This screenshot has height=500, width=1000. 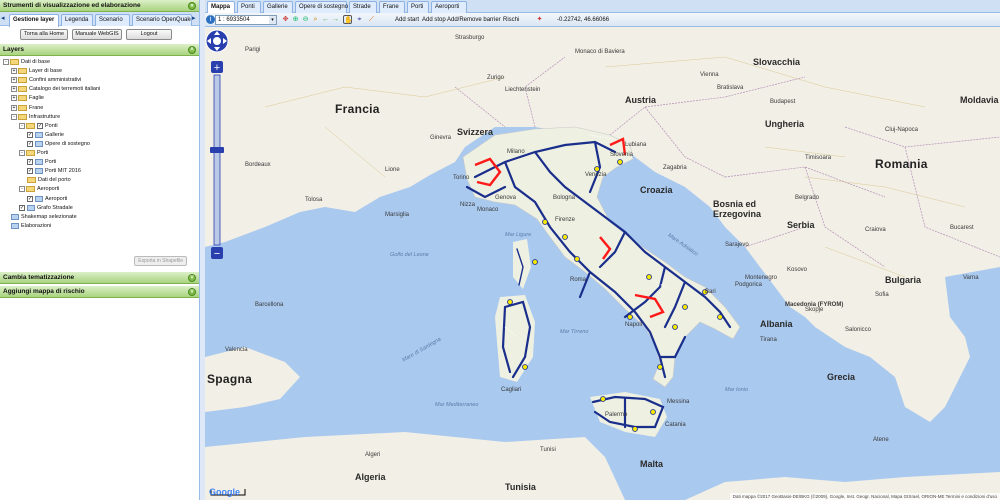 What do you see at coordinates (77, 20) in the screenshot?
I see `tab-legenda: Legenda` at bounding box center [77, 20].